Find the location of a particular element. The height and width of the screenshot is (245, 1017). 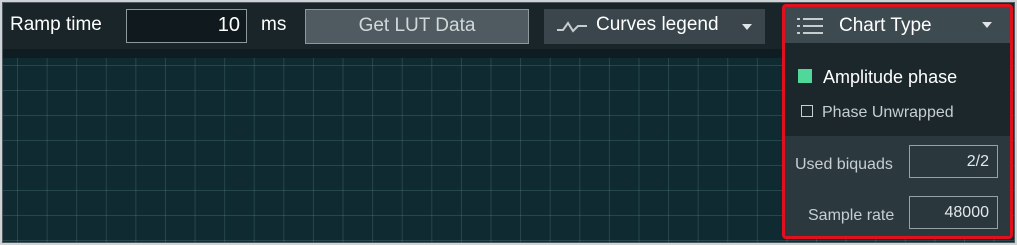

chart-type-title: Chart Type is located at coordinates (885, 25).